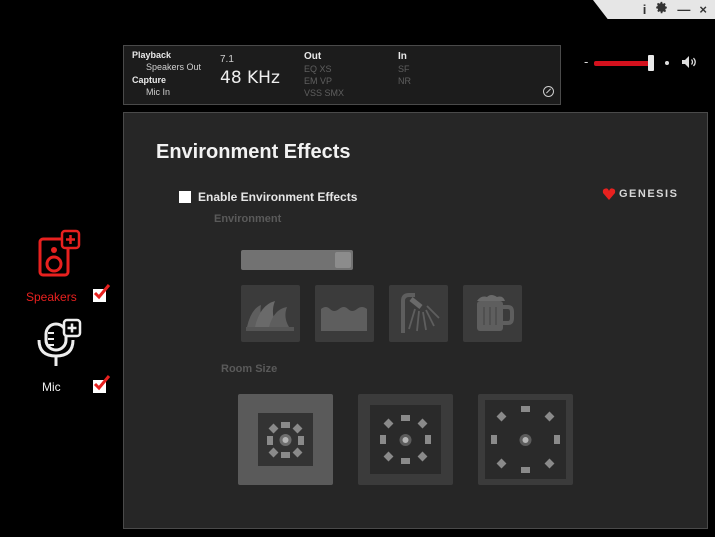  I want to click on capture-title: Capture, so click(149, 80).